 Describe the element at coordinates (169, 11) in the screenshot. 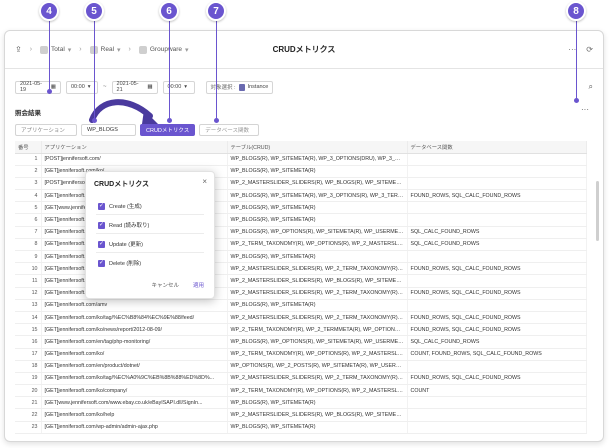

I see `callout-6: 6` at that location.